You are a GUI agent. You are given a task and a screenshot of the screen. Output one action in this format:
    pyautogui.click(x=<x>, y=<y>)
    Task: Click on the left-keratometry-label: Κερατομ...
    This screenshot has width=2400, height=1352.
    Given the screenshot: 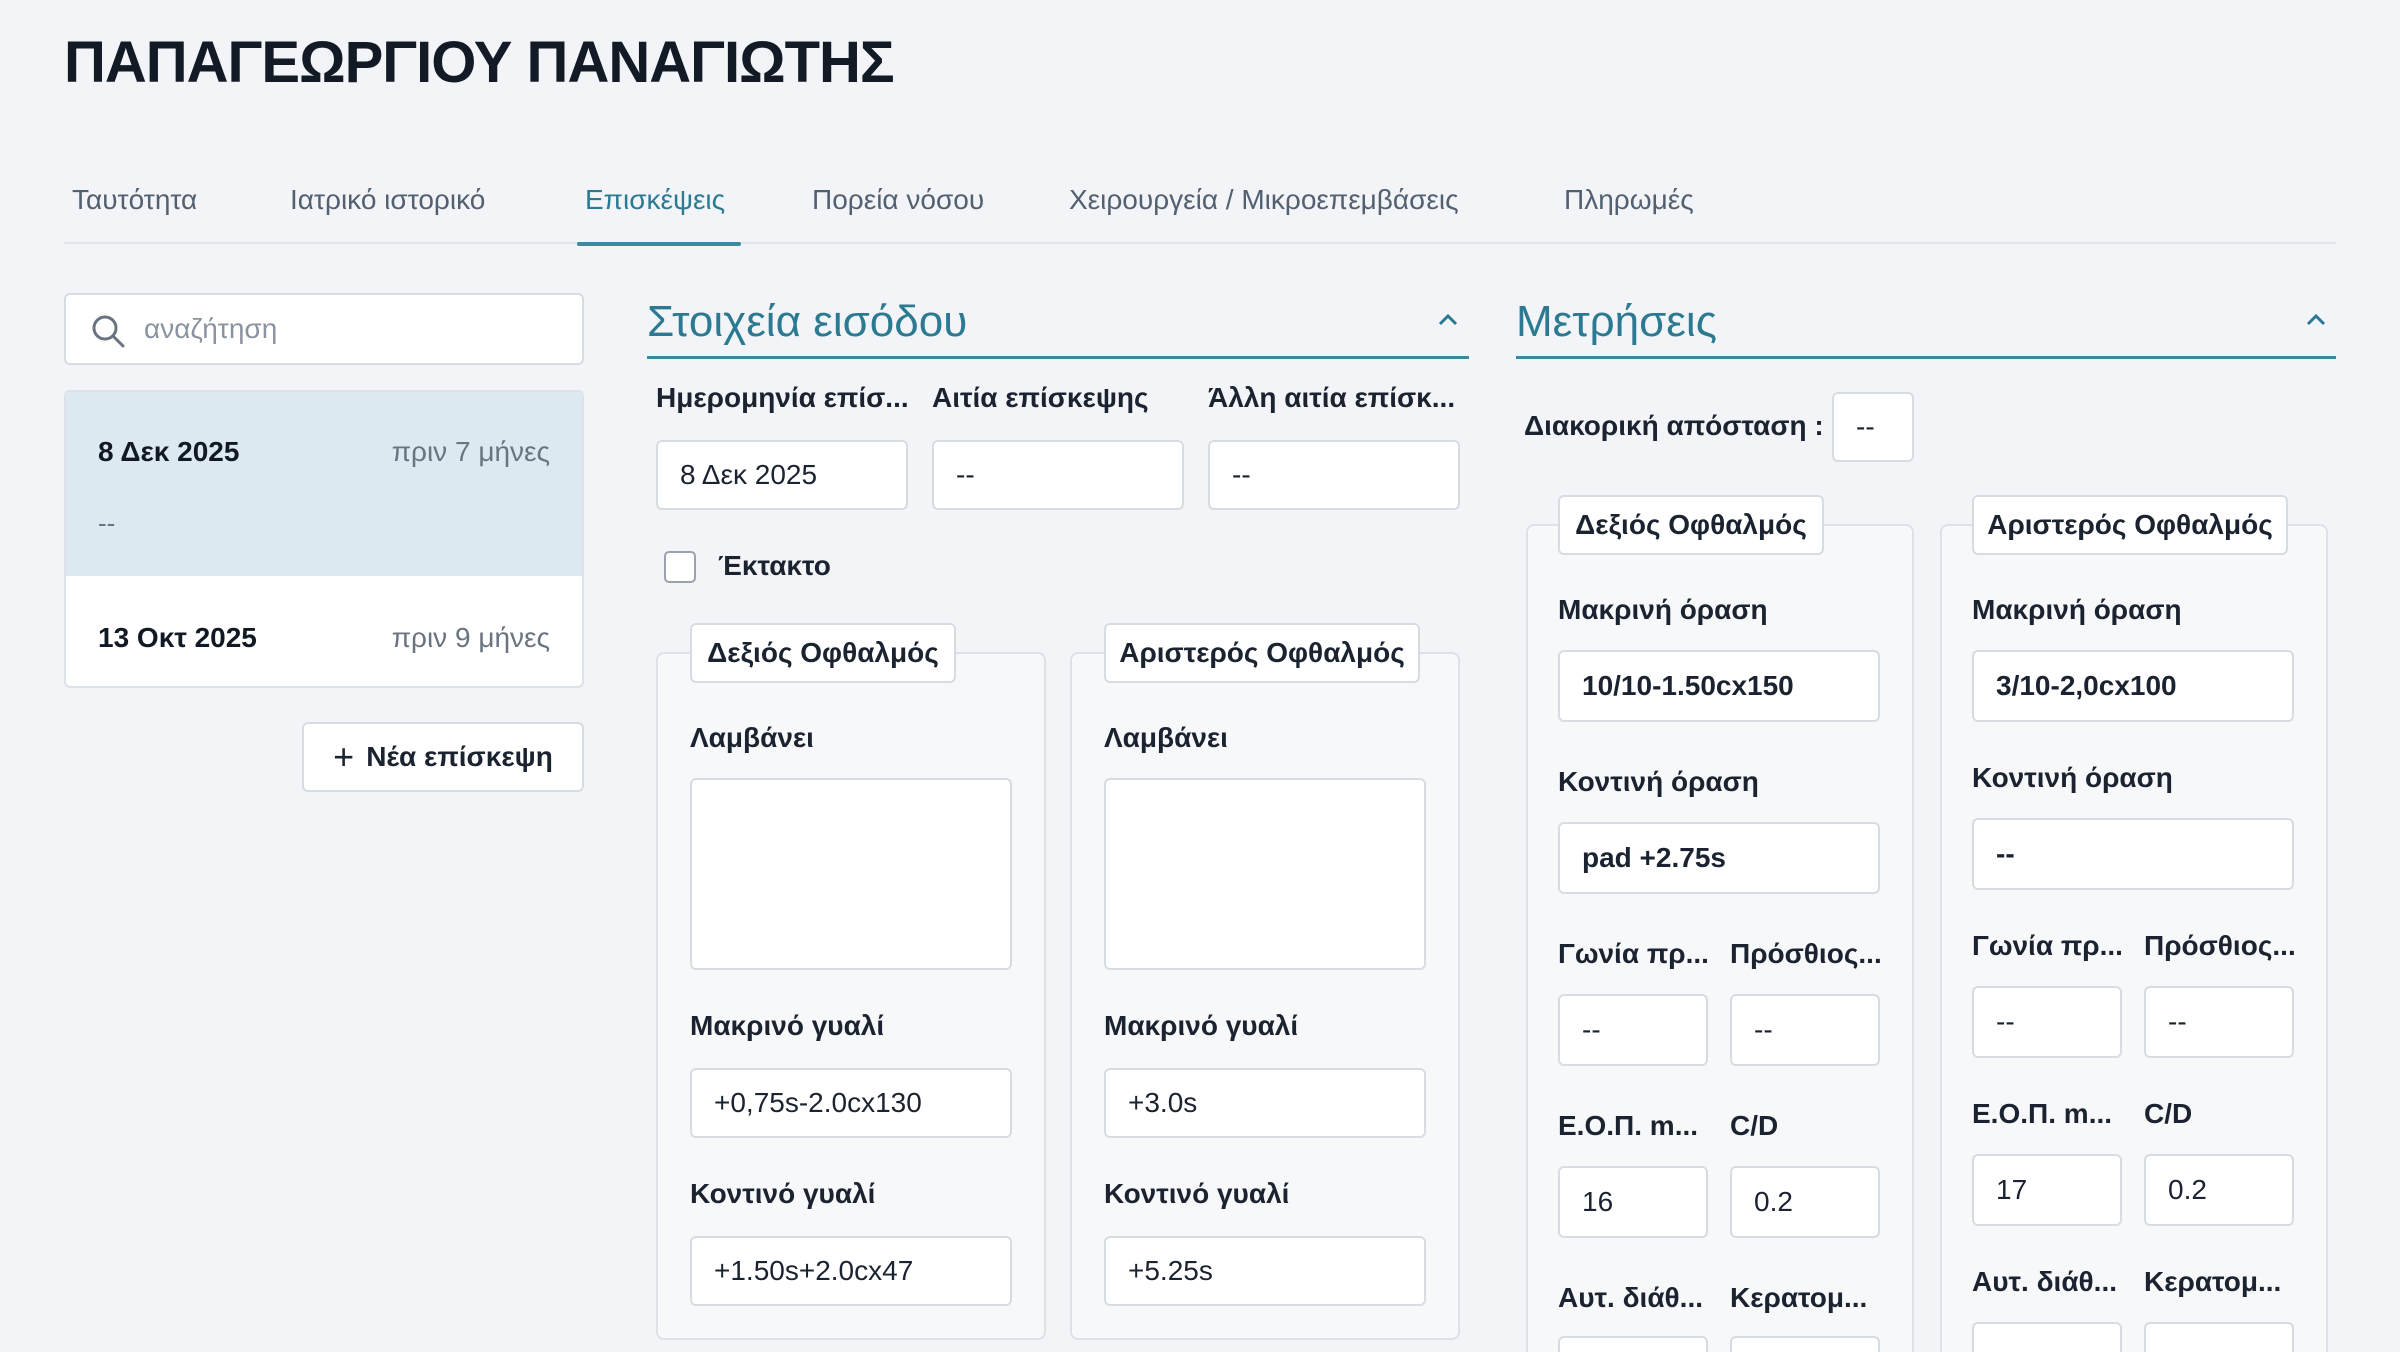 What is the action you would take?
    pyautogui.click(x=2213, y=1281)
    